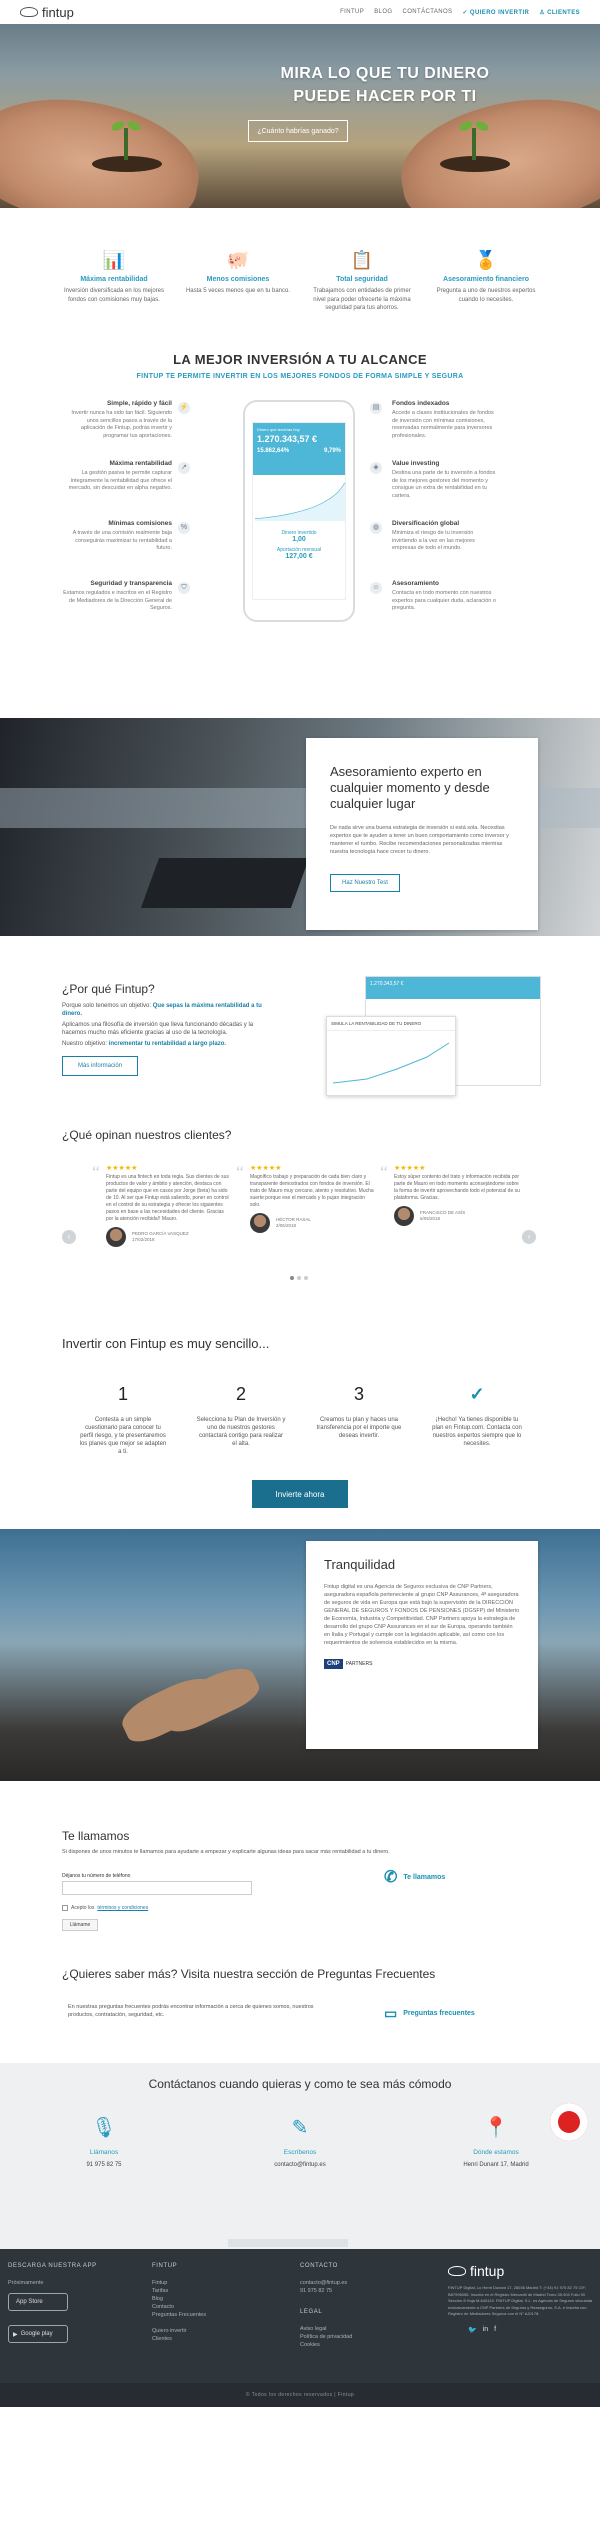 Image resolution: width=600 pixels, height=2545 pixels. Describe the element at coordinates (104, 2141) in the screenshot. I see `contact-item-phone: 🎙 Llámanos 91 975 82 75` at that location.